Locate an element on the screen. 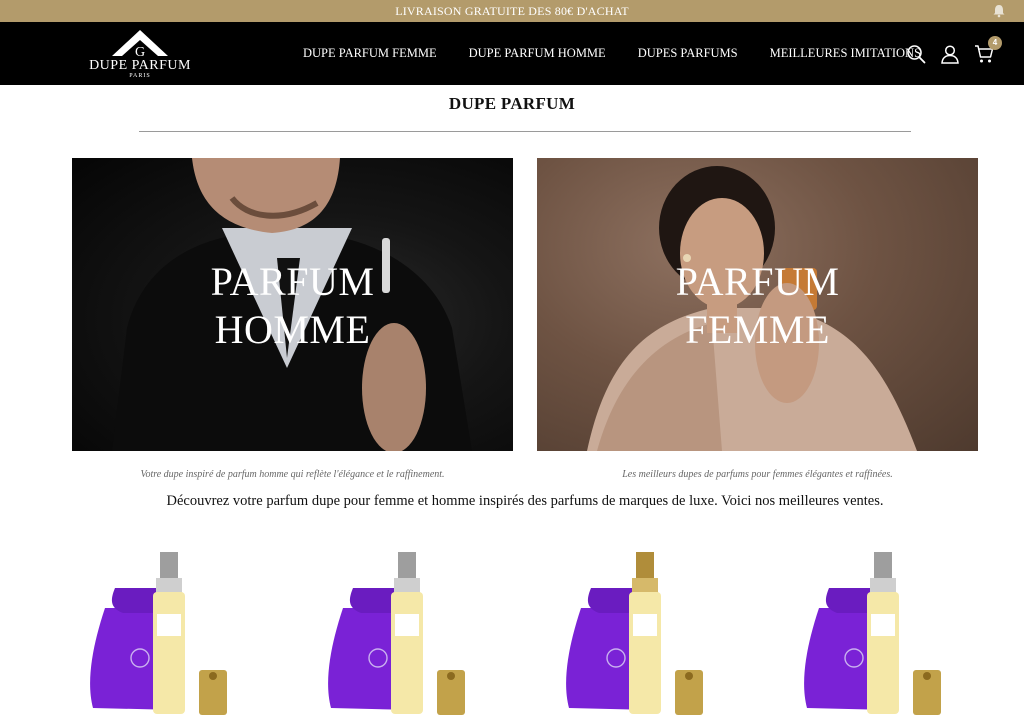 This screenshot has width=1024, height=717. header-icons: 4 is located at coordinates (954, 53).